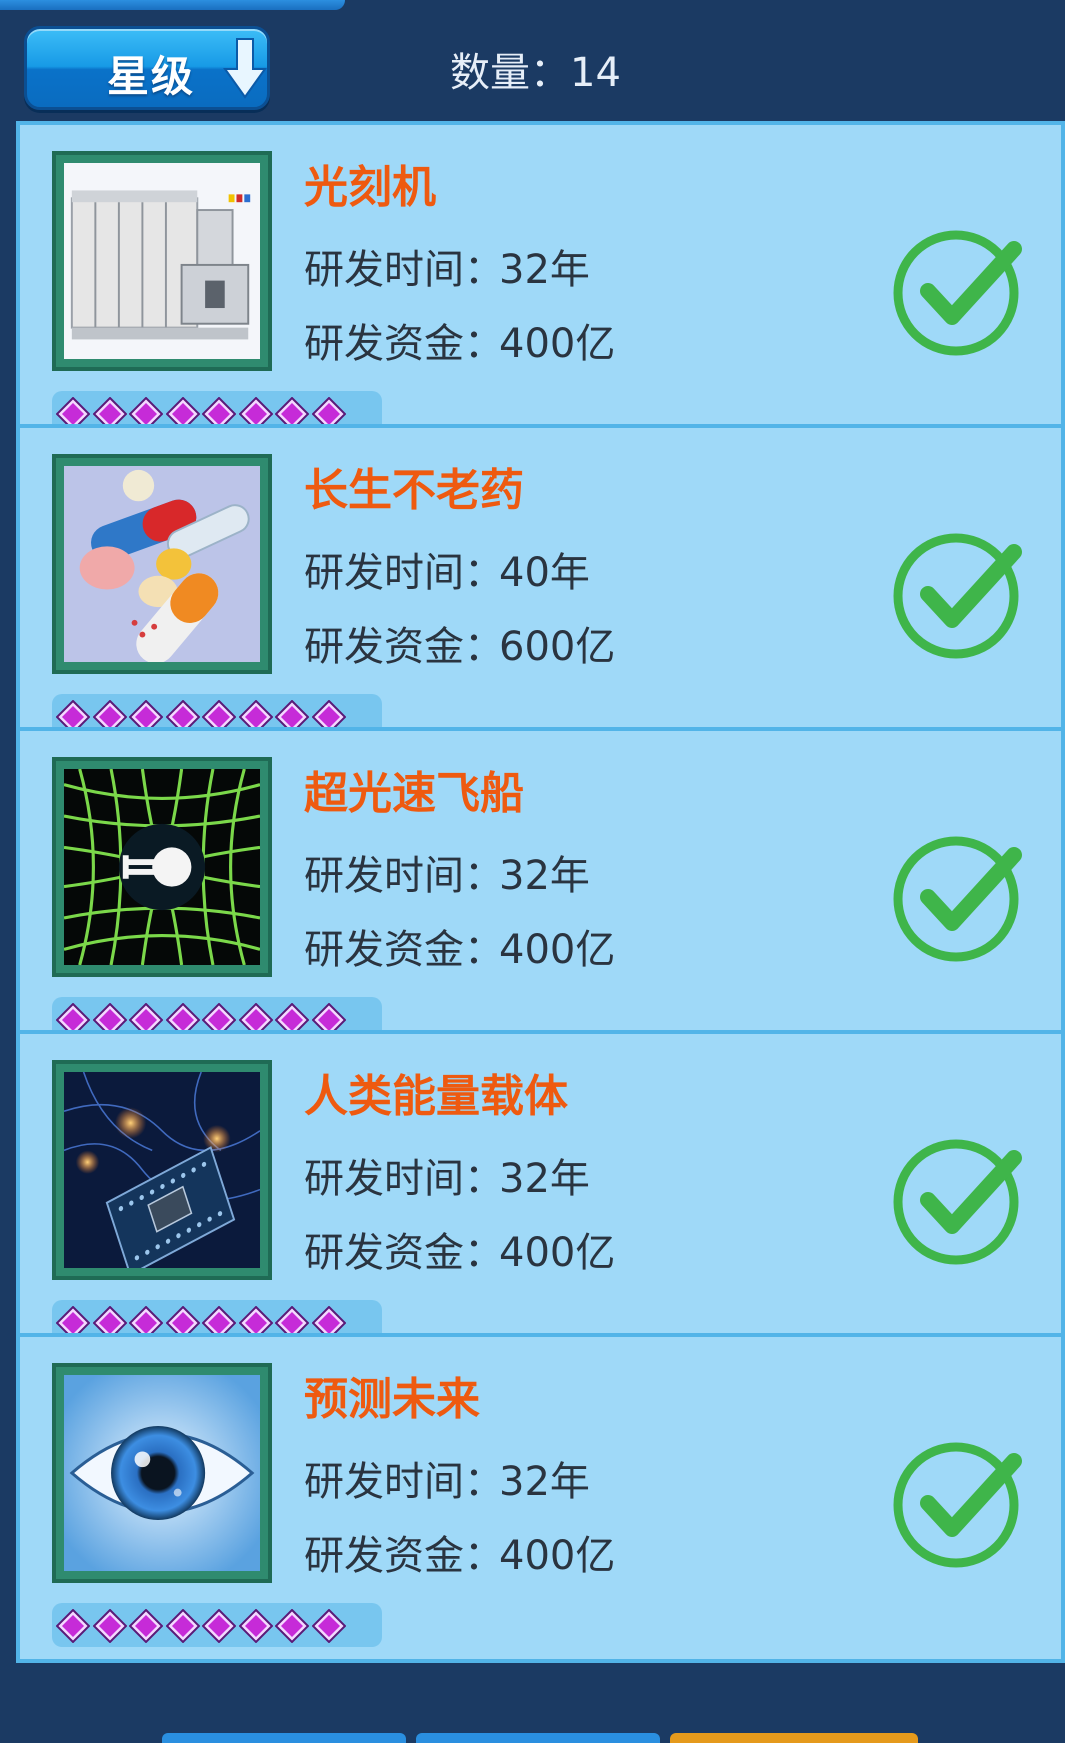 This screenshot has width=1065, height=1743. I want to click on eye-image, so click(162, 1473).